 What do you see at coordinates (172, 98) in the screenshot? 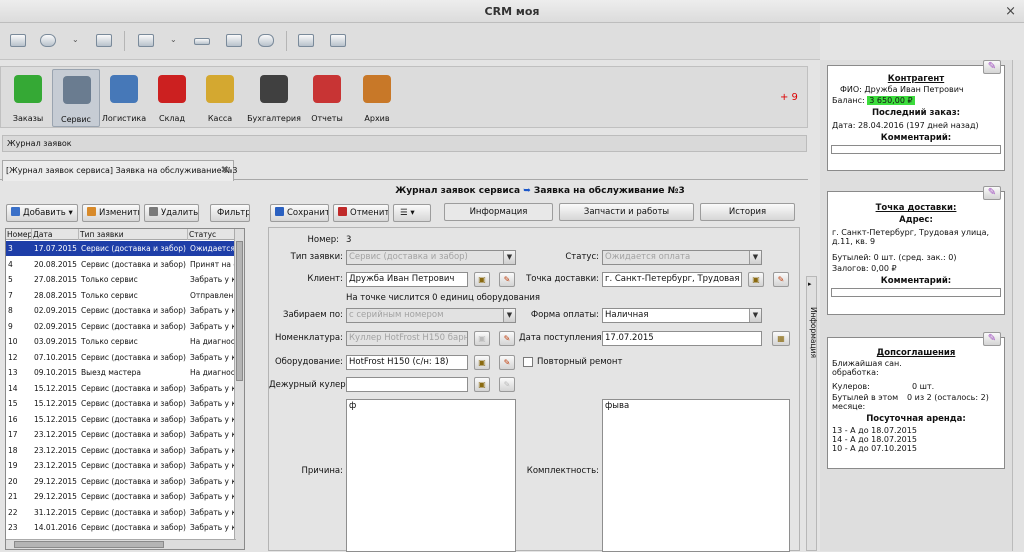
I see `module-warehouse: Склад` at bounding box center [172, 98].